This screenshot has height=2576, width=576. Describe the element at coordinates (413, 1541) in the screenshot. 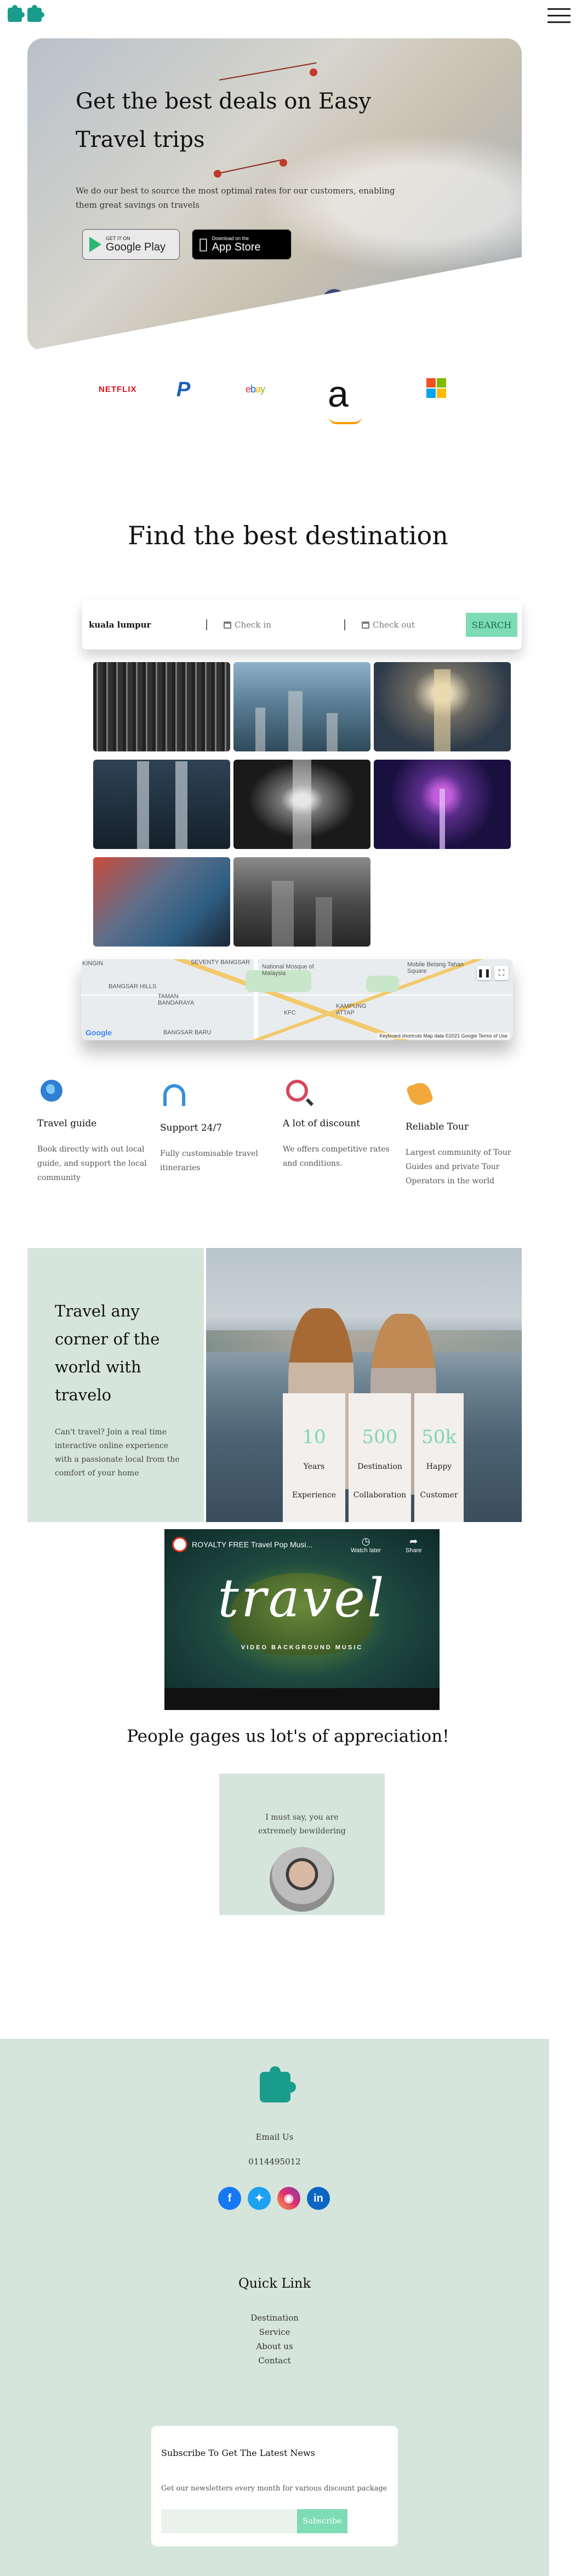

I see `share-icon: ➦` at that location.